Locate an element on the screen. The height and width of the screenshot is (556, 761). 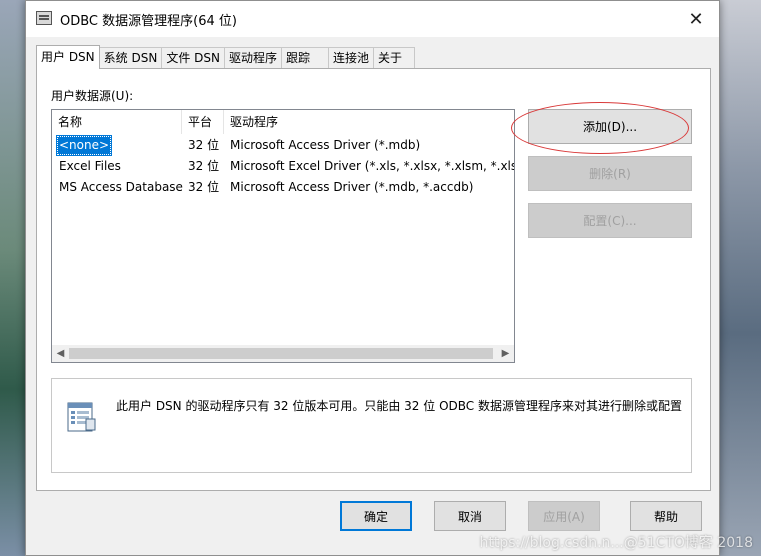
tab-tracing: 跟踪 is located at coordinates (304, 58).